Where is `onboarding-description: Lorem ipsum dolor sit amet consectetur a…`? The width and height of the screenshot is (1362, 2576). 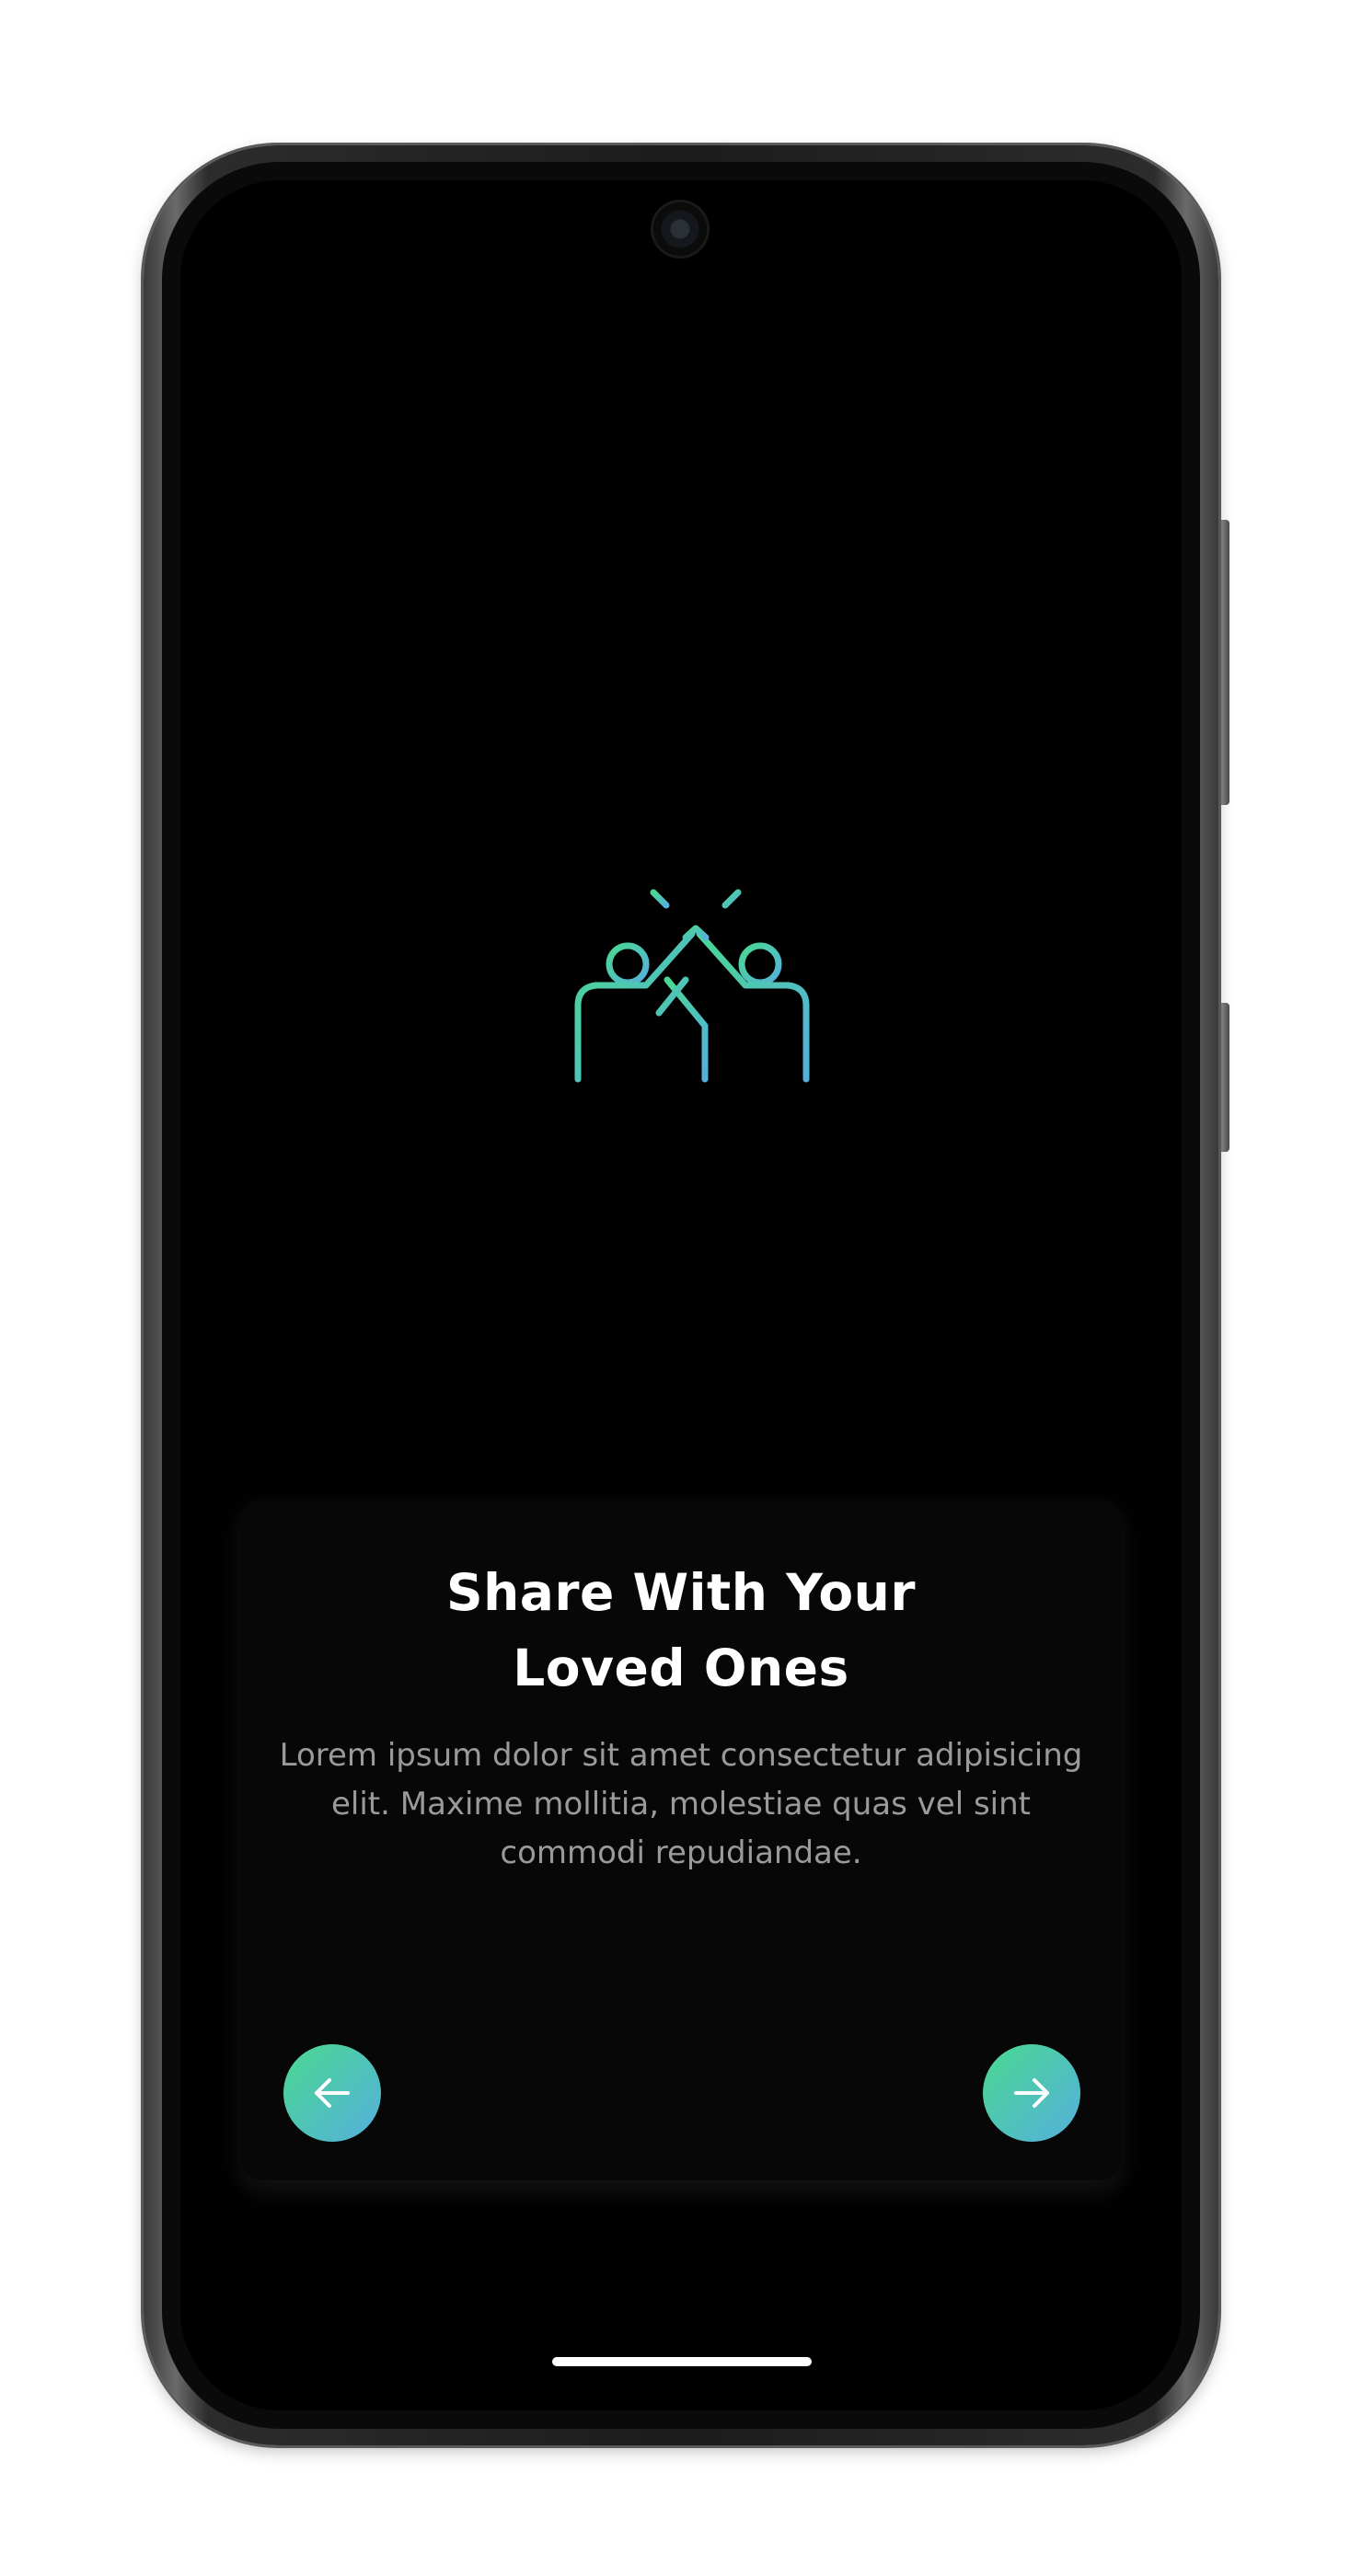 onboarding-description: Lorem ipsum dolor sit amet consectetur a… is located at coordinates (681, 1804).